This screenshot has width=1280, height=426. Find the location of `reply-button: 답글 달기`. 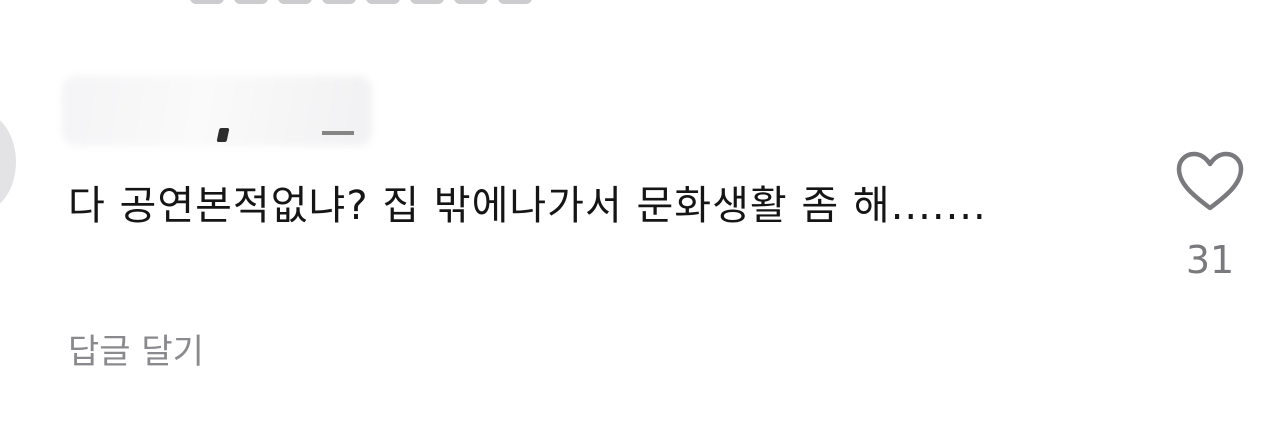

reply-button: 답글 달기 is located at coordinates (136, 352).